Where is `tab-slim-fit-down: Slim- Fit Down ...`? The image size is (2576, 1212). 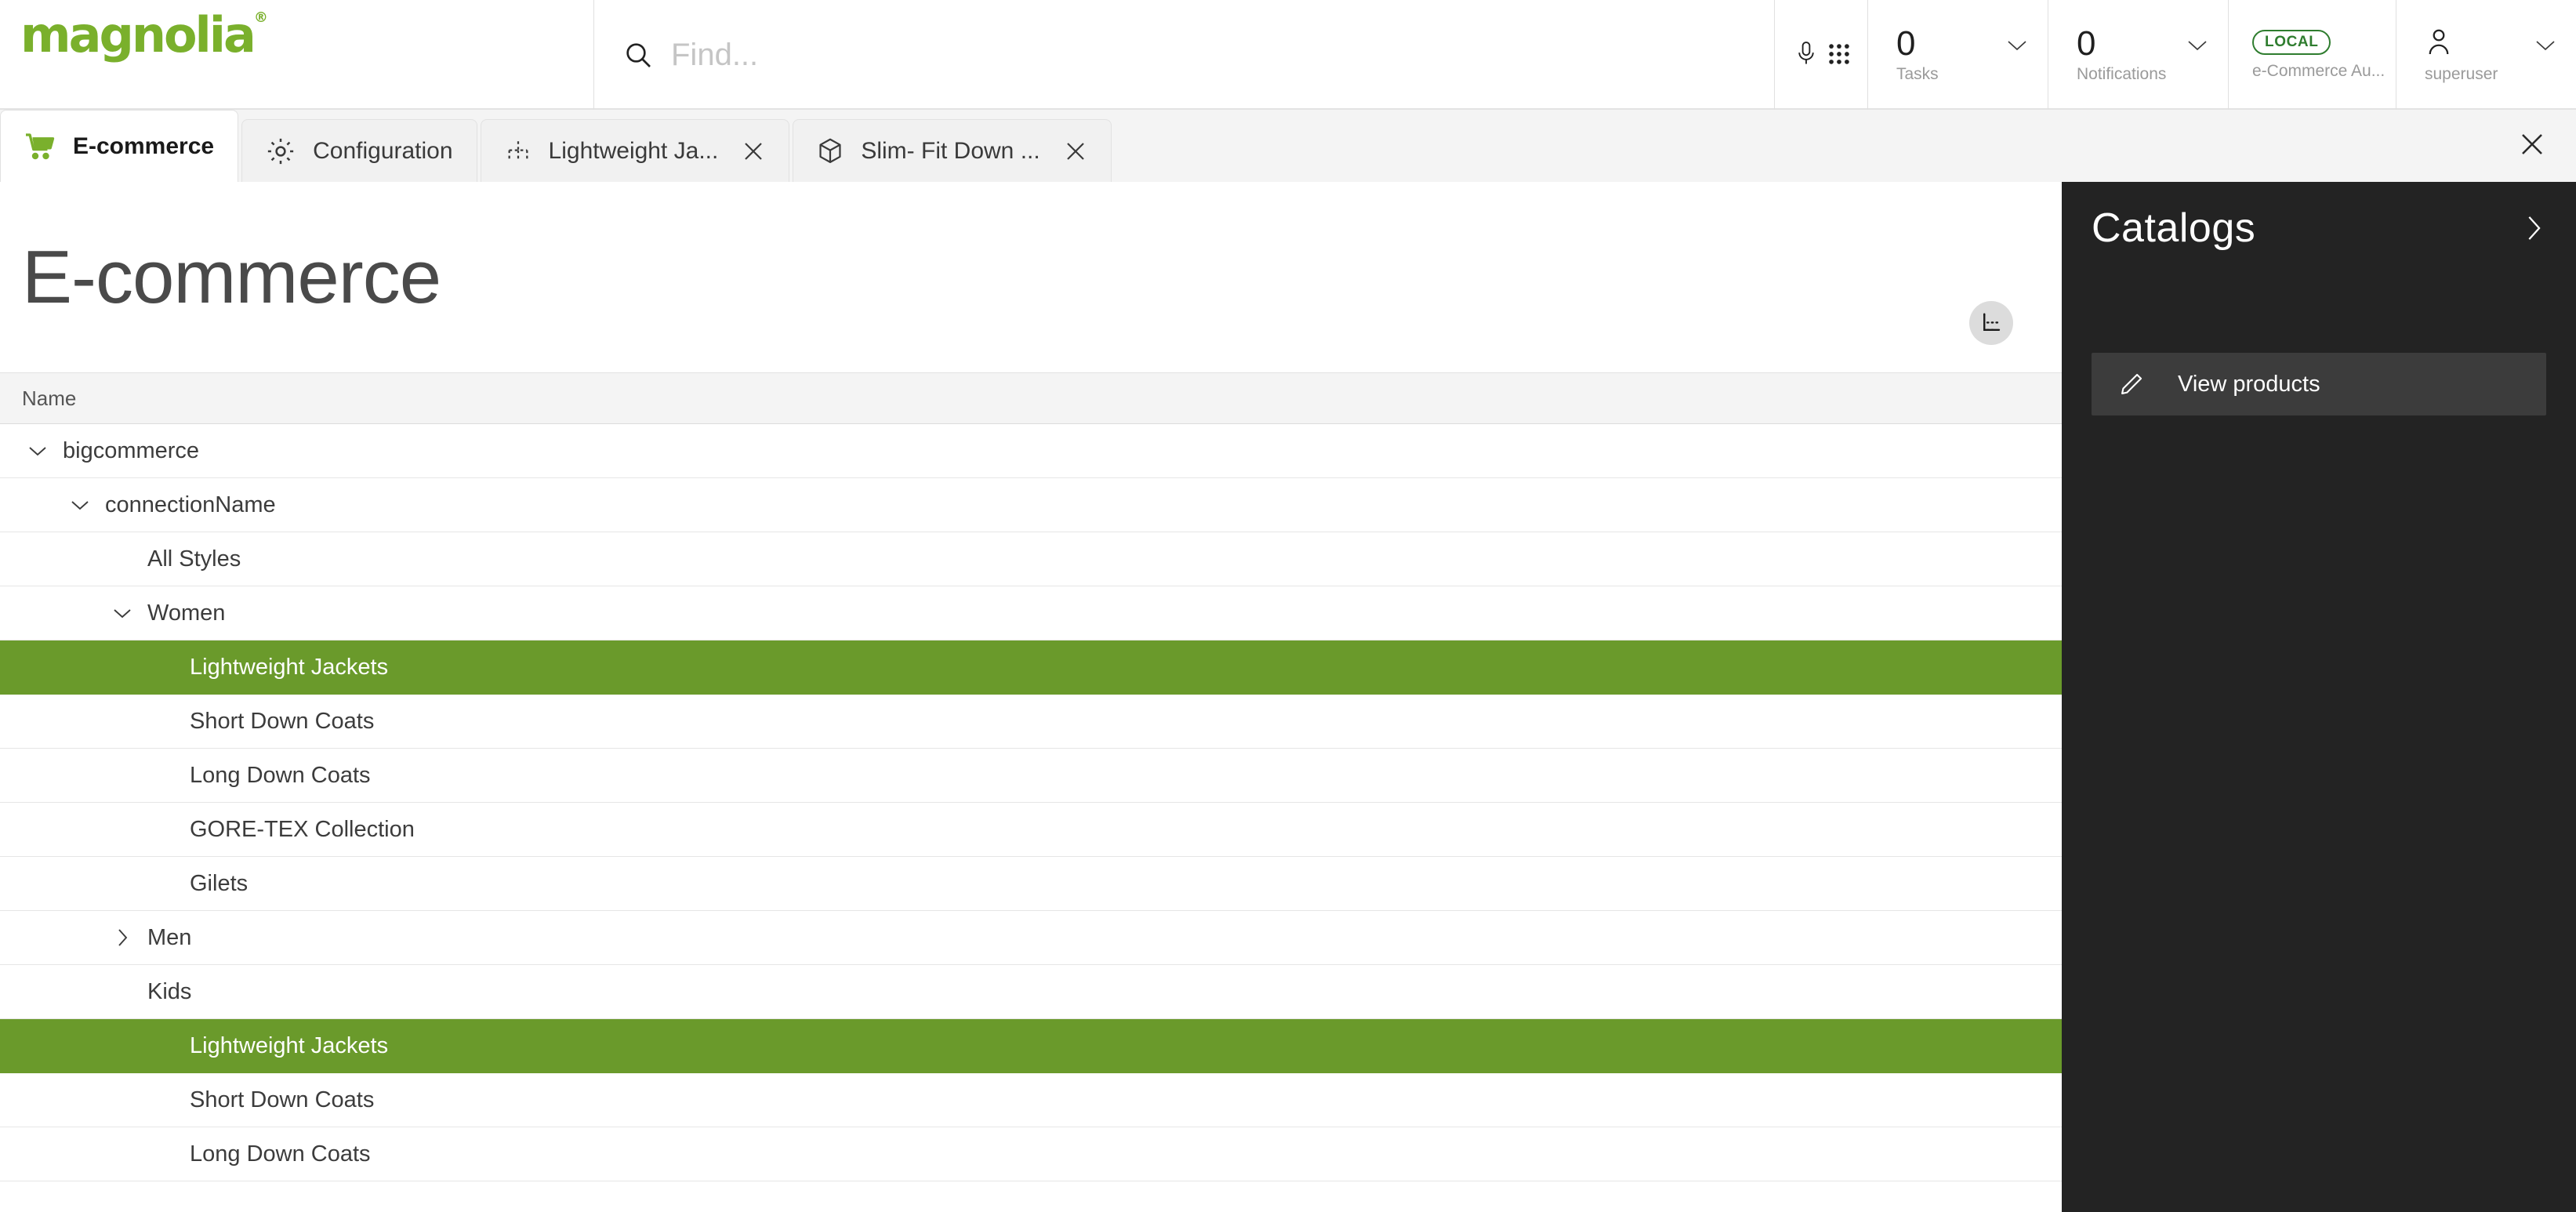 tab-slim-fit-down: Slim- Fit Down ... is located at coordinates (953, 150).